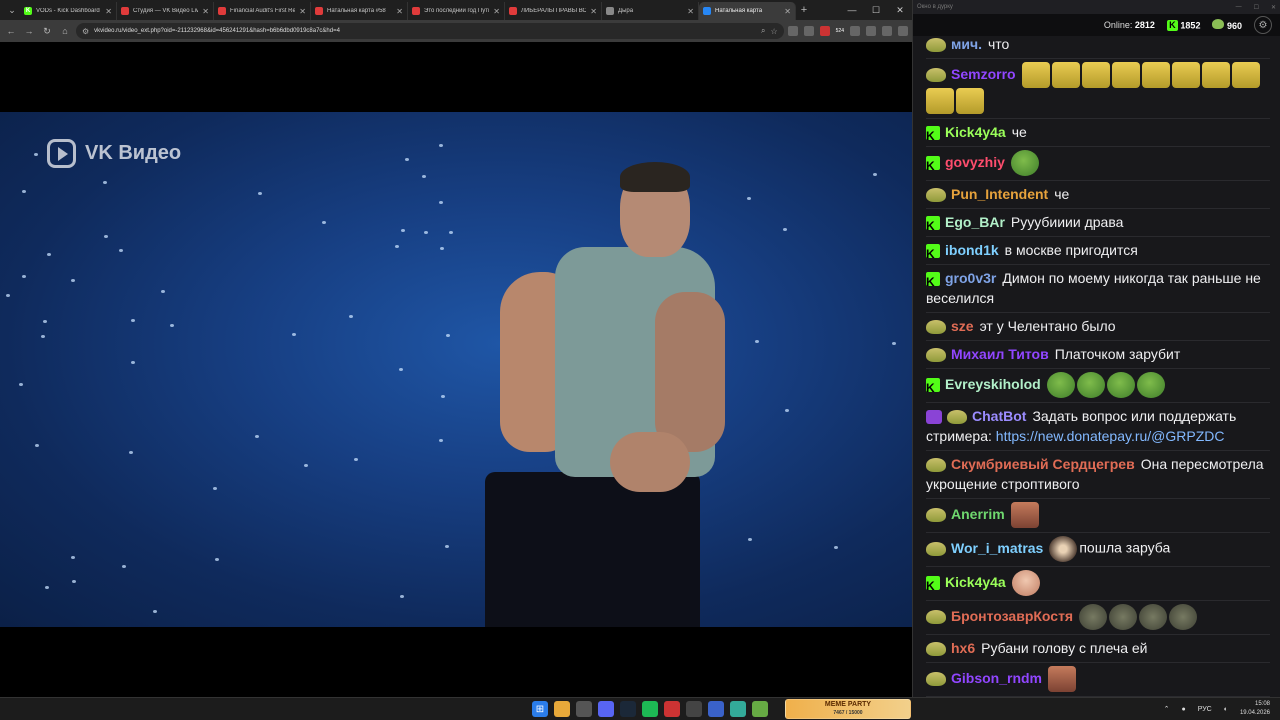 The height and width of the screenshot is (720, 1280). What do you see at coordinates (540, 709) in the screenshot?
I see `windows-start-icon: ⊞` at bounding box center [540, 709].